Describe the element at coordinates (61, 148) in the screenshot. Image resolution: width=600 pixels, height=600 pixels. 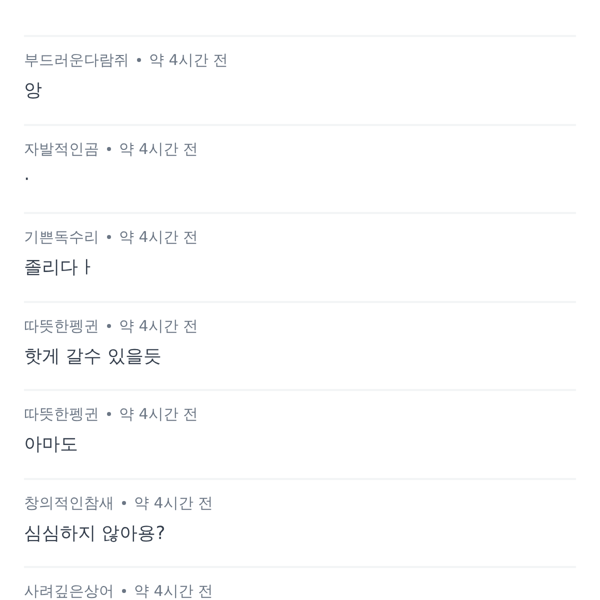
I see `comment-author: 자발적인곰` at that location.